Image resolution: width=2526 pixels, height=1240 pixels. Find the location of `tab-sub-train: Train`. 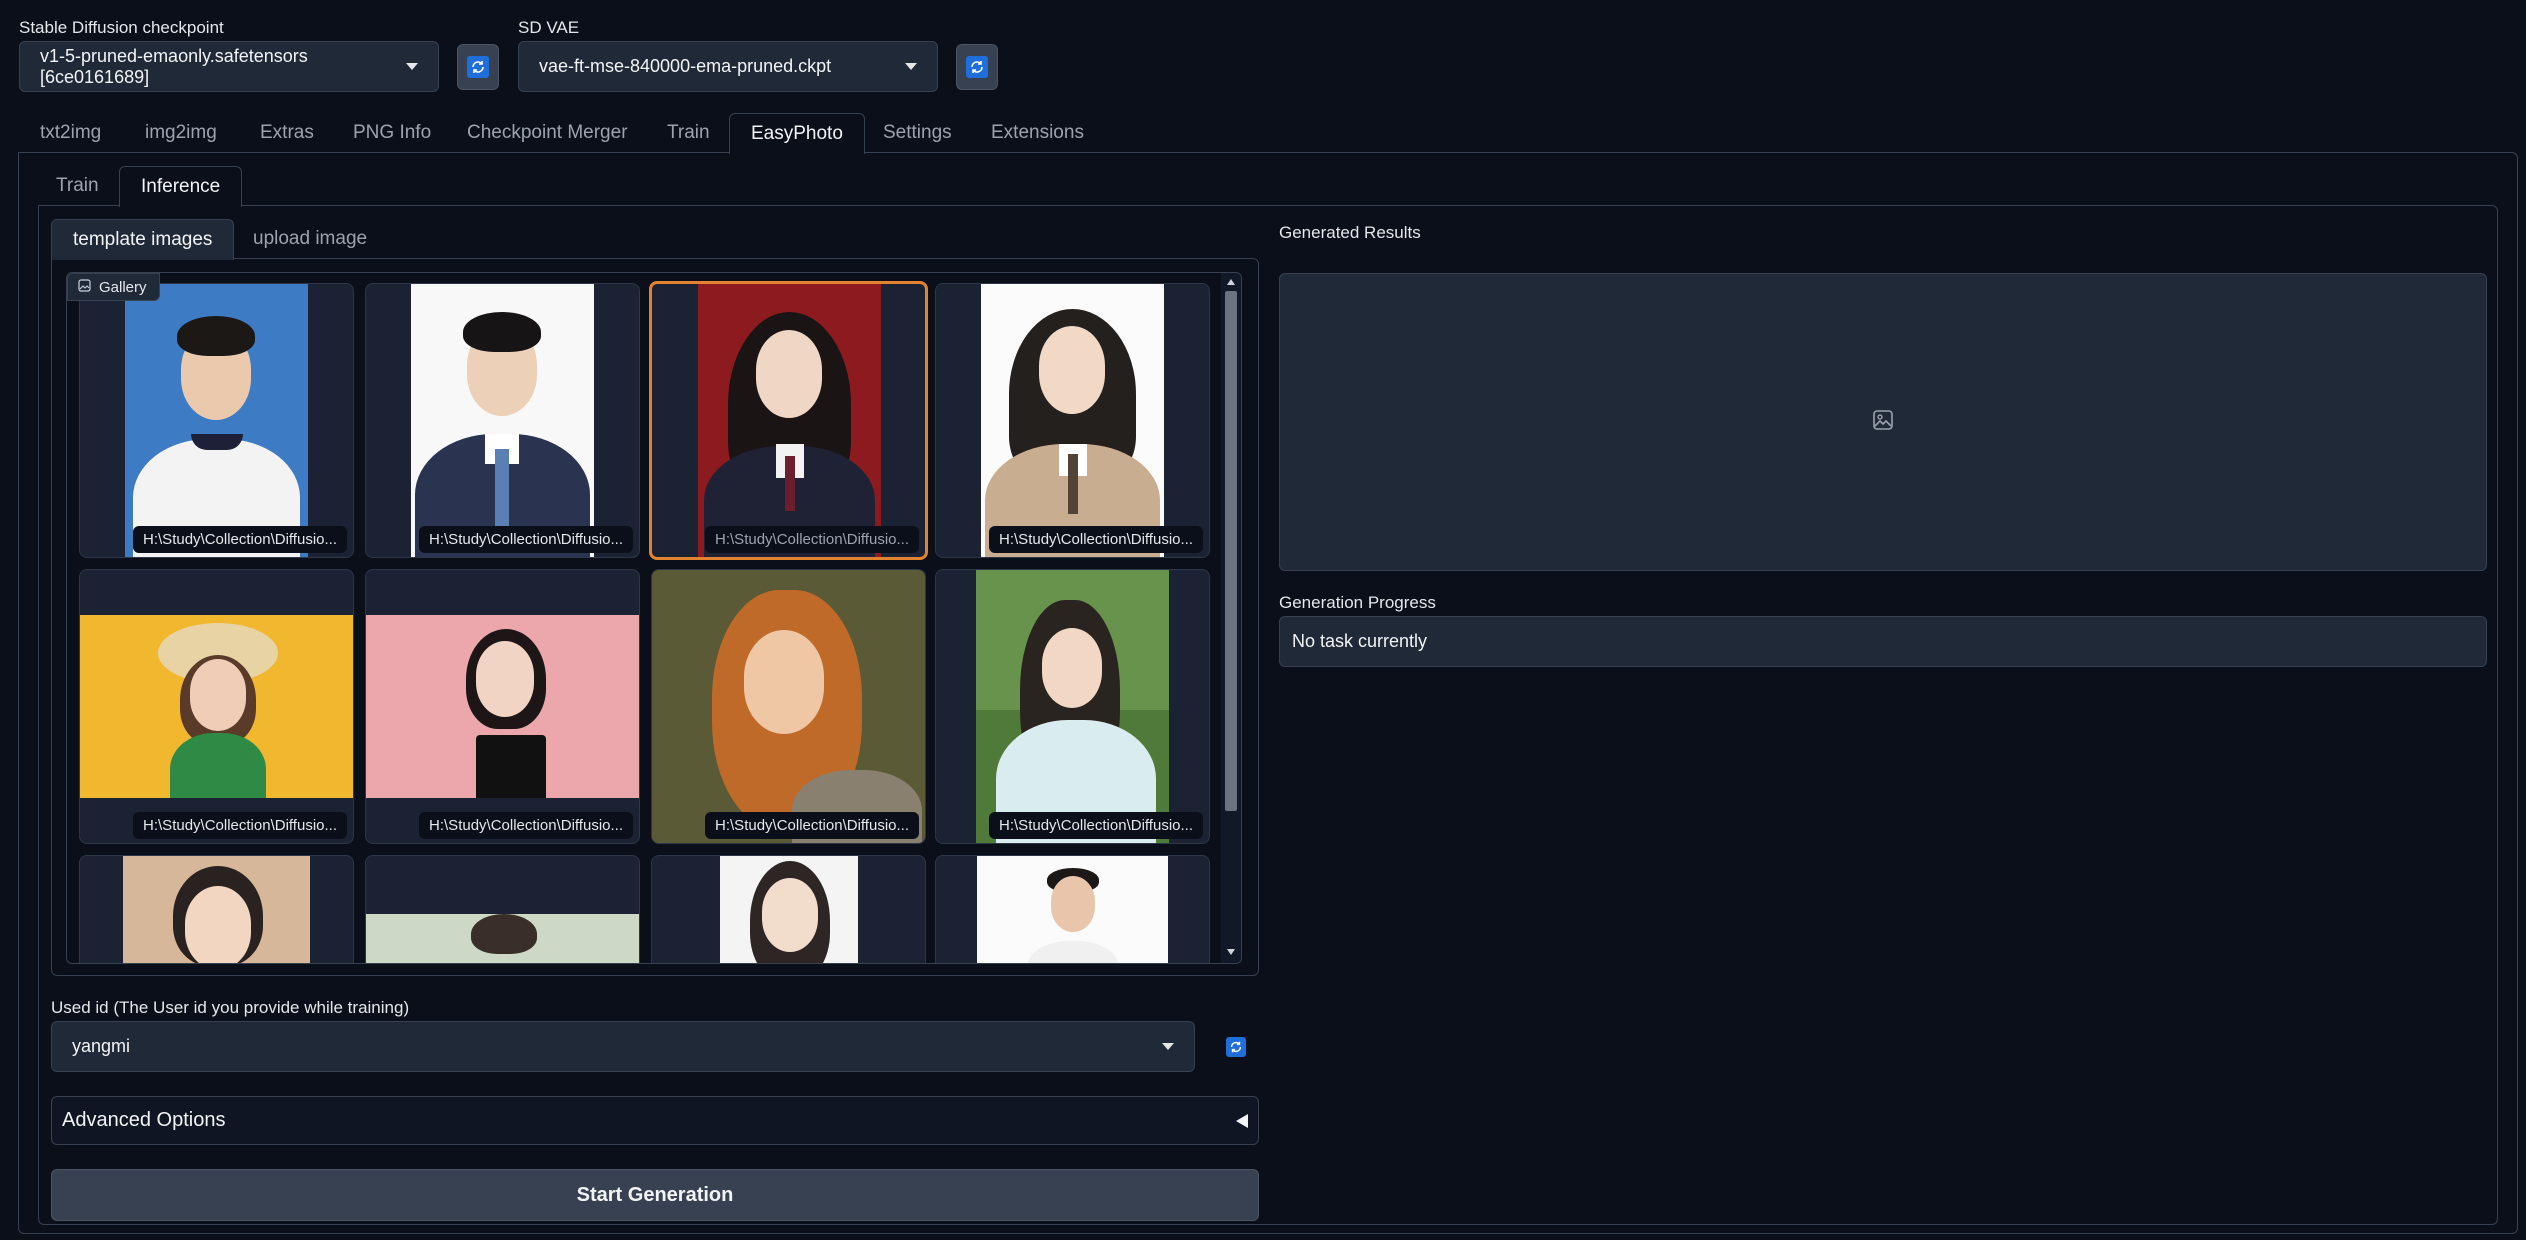

tab-sub-train: Train is located at coordinates (77, 186).